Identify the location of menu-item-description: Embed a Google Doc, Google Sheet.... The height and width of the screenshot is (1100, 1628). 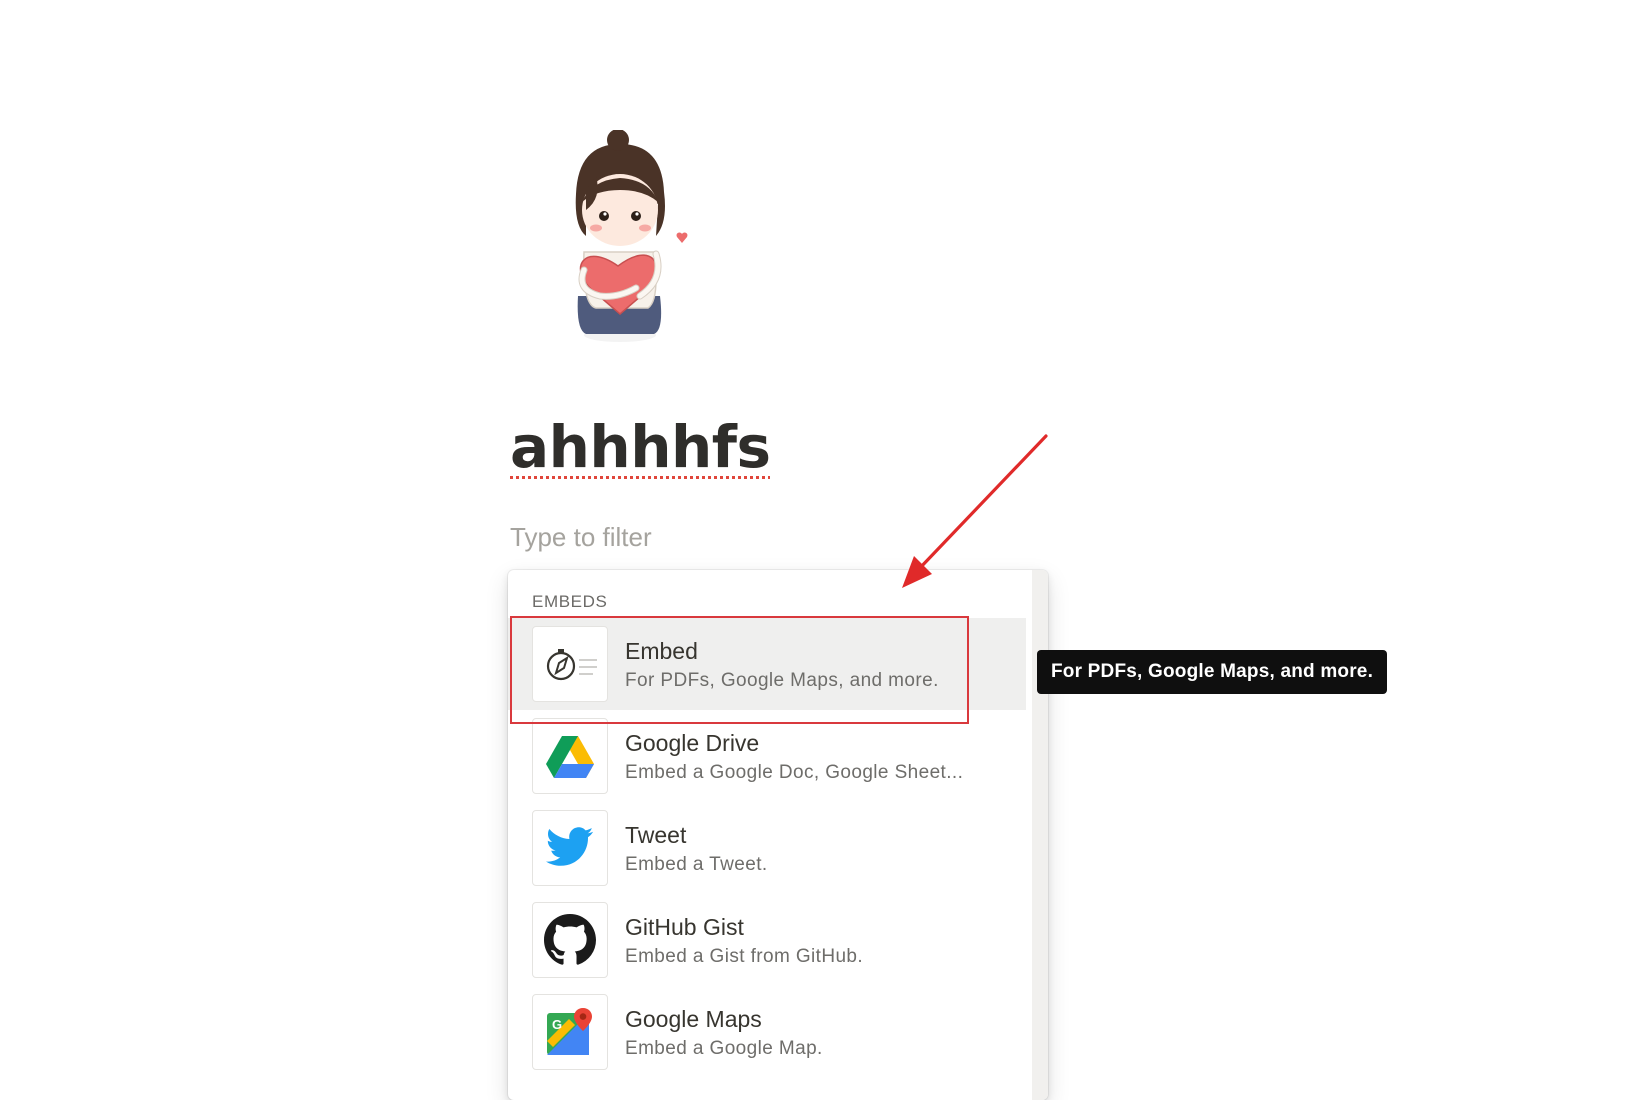
(794, 772).